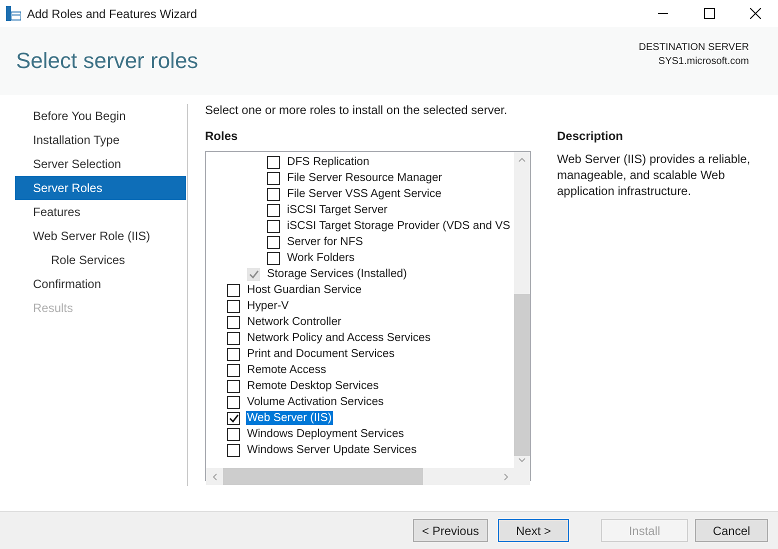 This screenshot has width=778, height=549. What do you see at coordinates (321, 354) in the screenshot?
I see `role-label: Print and Document Services` at bounding box center [321, 354].